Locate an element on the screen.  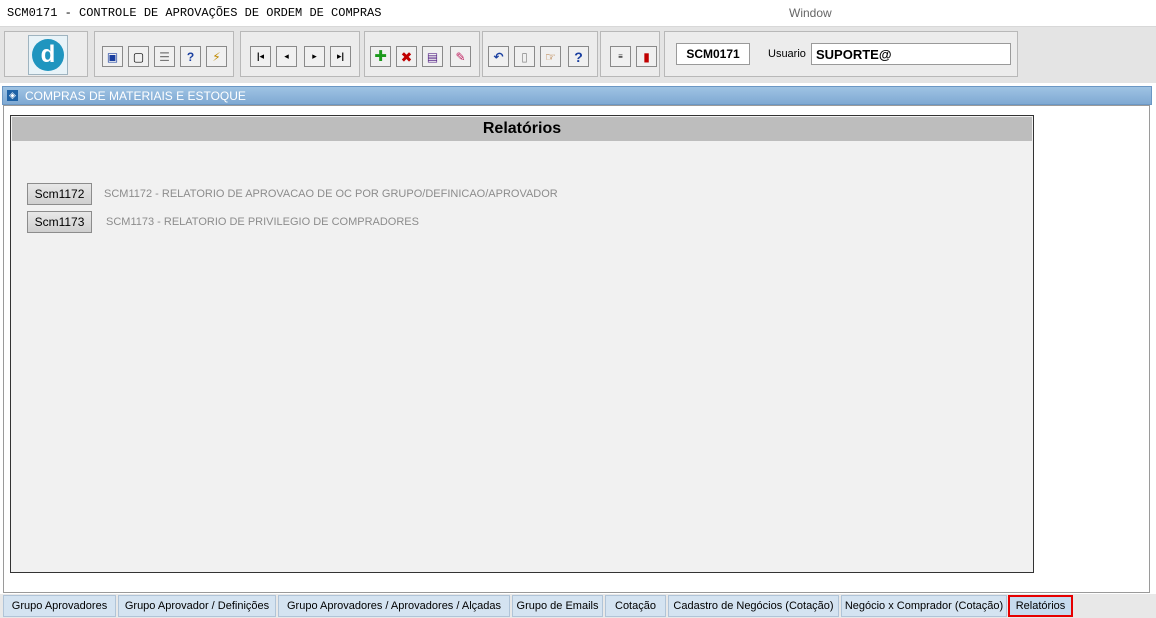
tools-icon: ☞ is located at coordinates (550, 56).